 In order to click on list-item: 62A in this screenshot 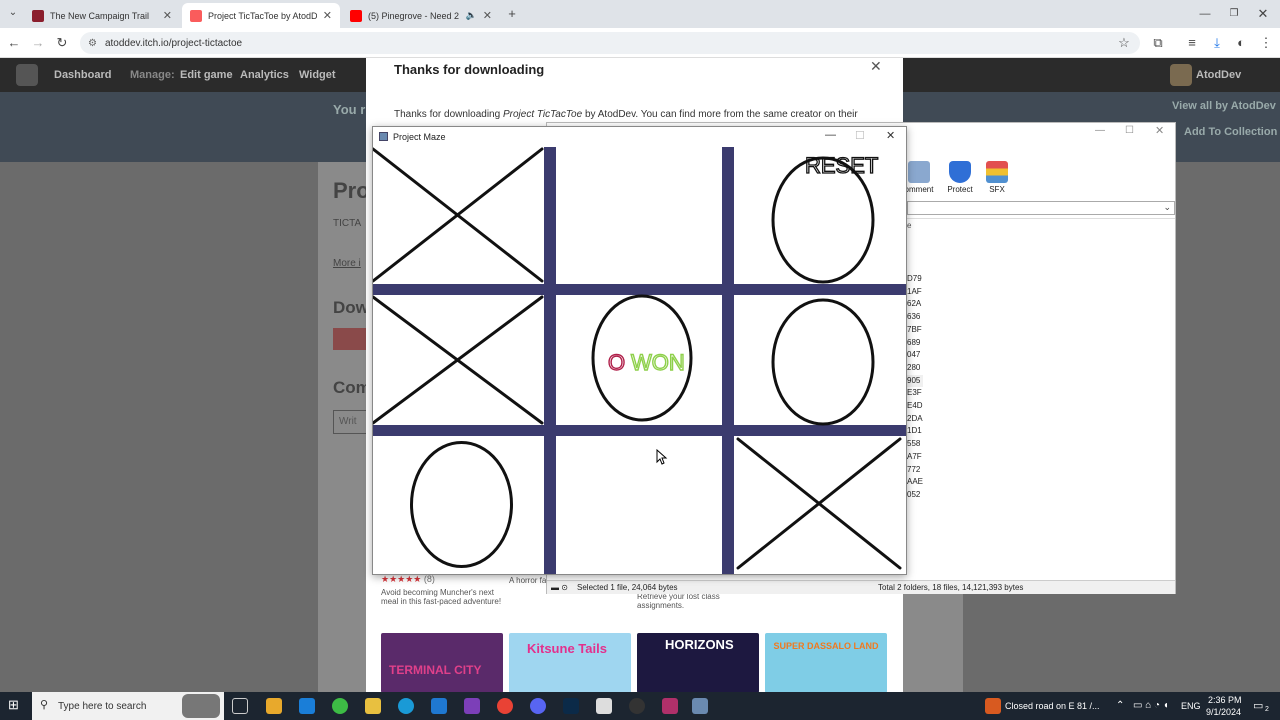, I will do `click(915, 304)`.